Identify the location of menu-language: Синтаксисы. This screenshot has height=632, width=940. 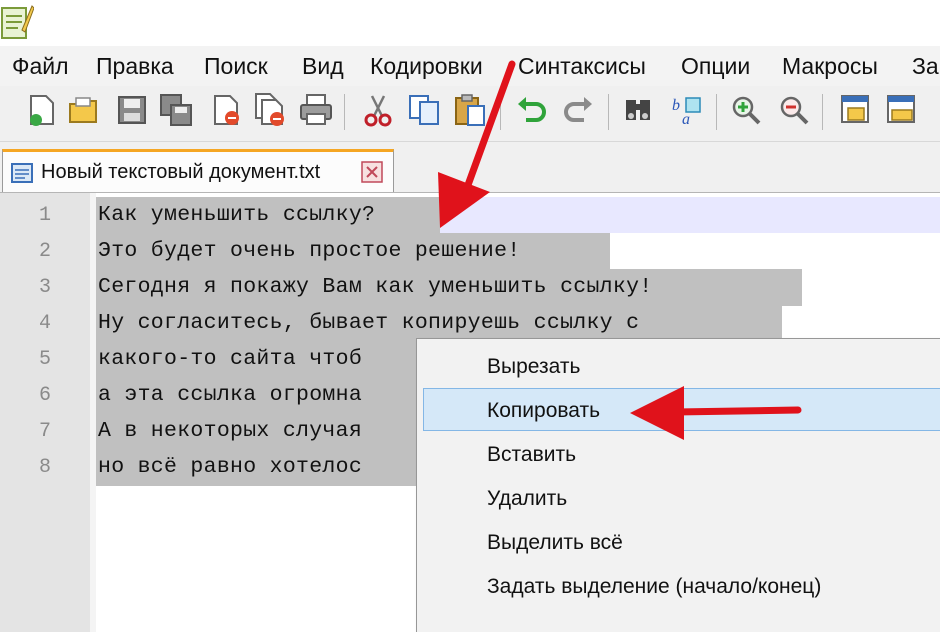
(582, 66).